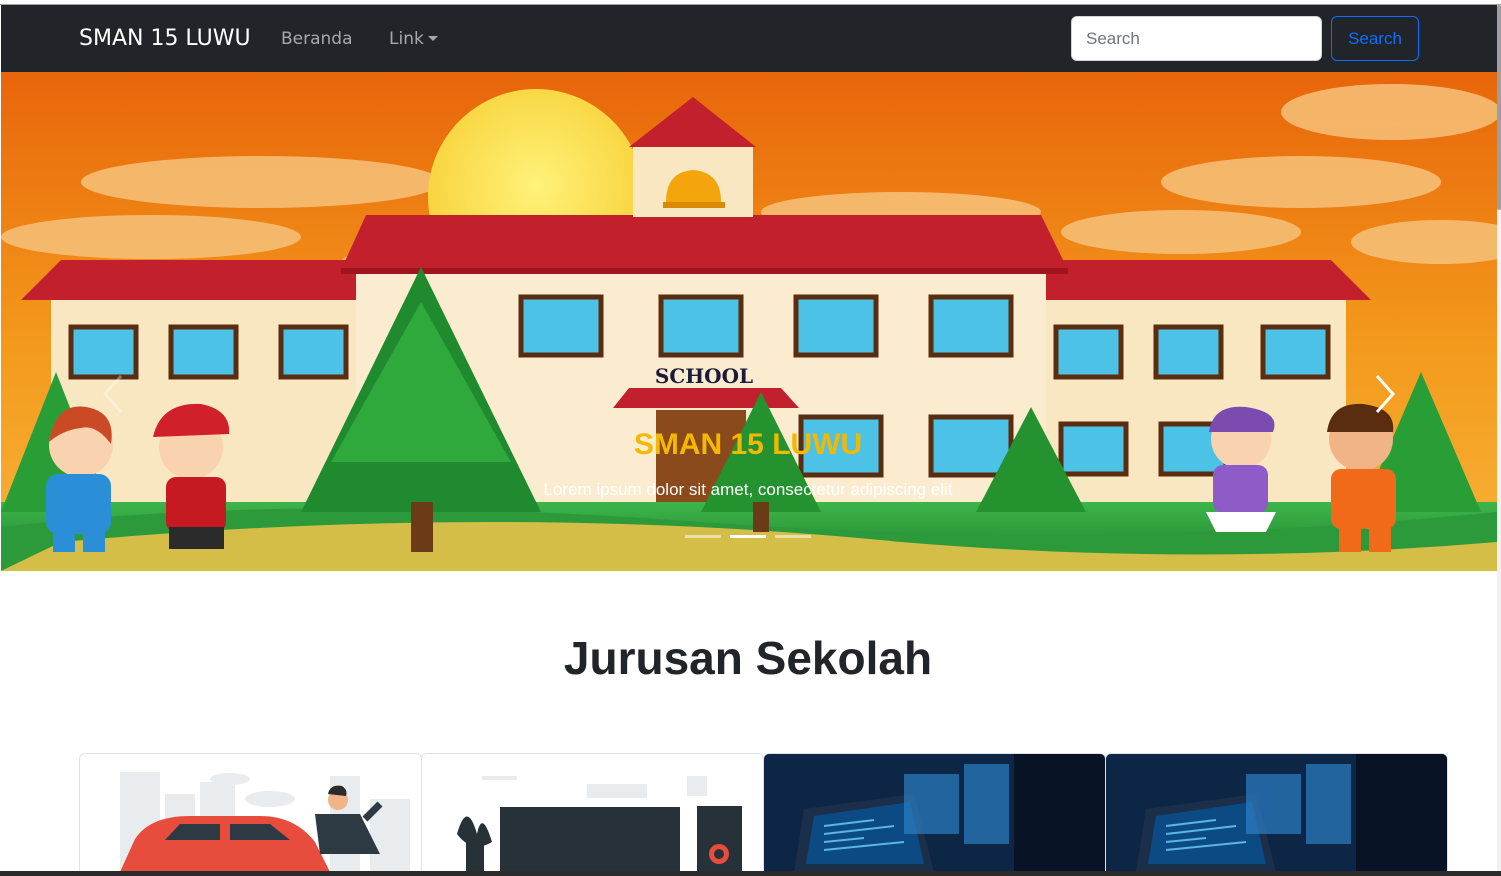 The height and width of the screenshot is (876, 1501). What do you see at coordinates (1196, 38) in the screenshot?
I see `search-input` at bounding box center [1196, 38].